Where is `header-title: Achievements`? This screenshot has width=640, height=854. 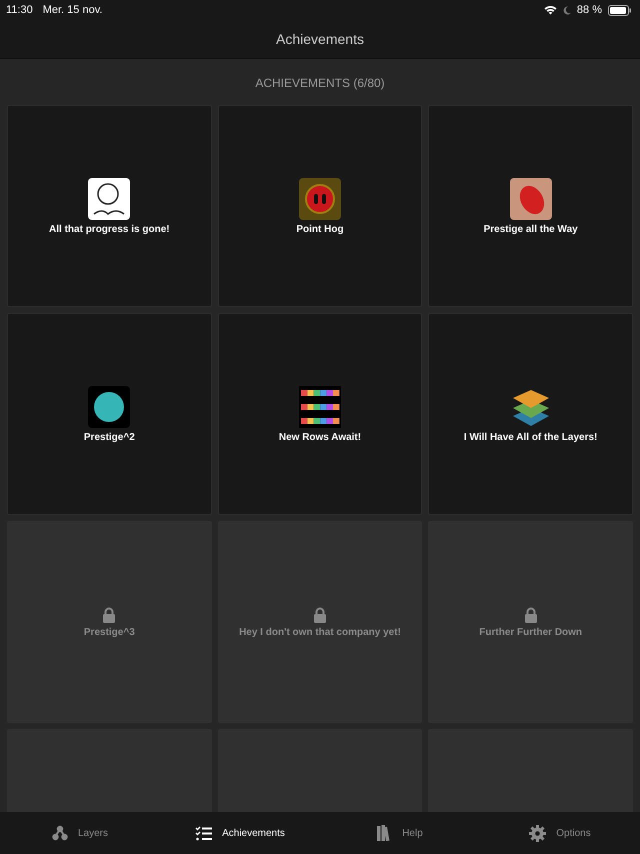 header-title: Achievements is located at coordinates (320, 39).